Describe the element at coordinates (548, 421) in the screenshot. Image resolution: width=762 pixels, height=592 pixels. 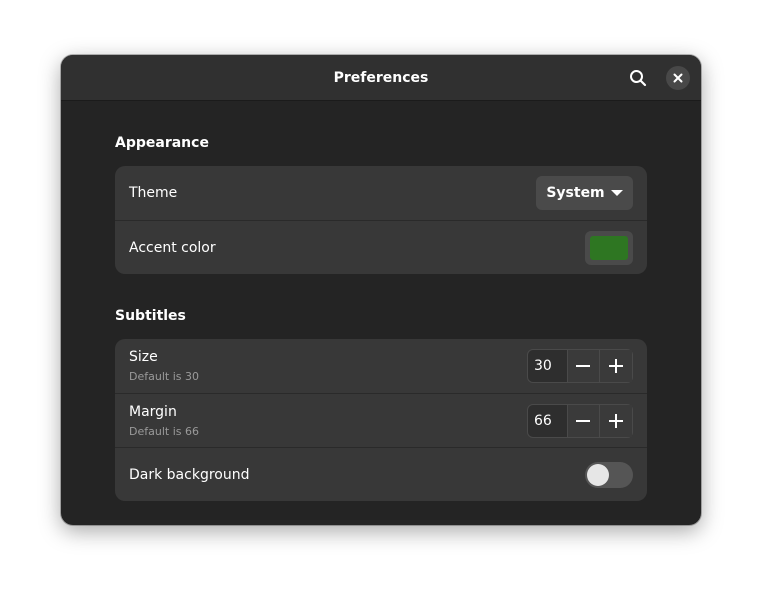
I see `margin-value: 66` at that location.